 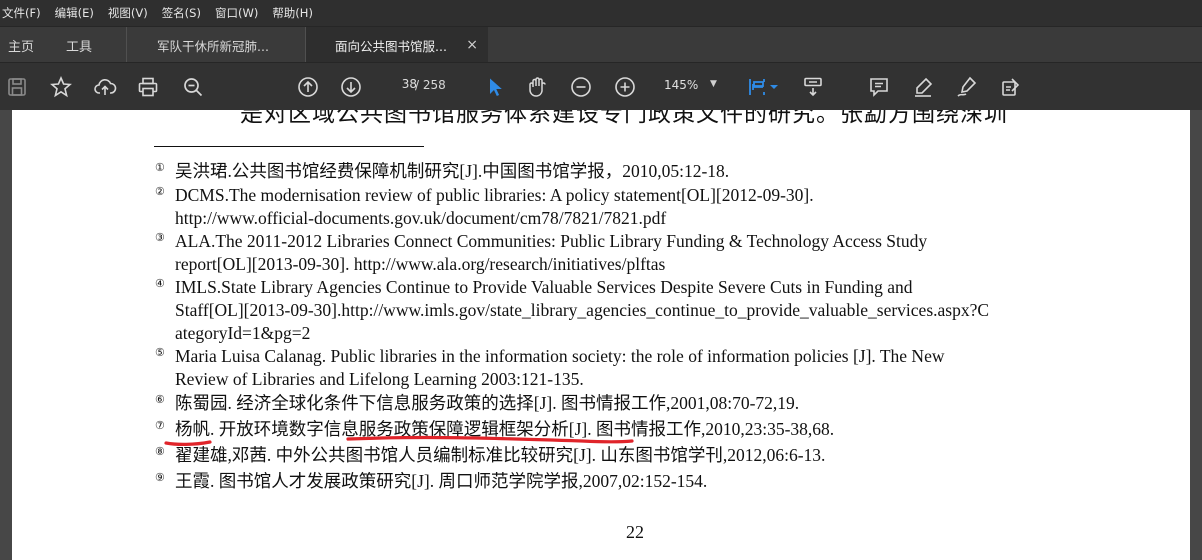 I want to click on hand-icon, so click(x=537, y=87).